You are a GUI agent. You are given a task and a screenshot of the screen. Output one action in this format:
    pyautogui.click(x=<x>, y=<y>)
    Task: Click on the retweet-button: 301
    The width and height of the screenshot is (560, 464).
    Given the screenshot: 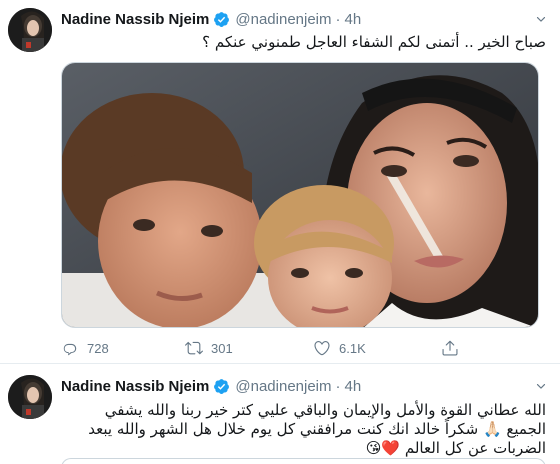 What is the action you would take?
    pyautogui.click(x=209, y=348)
    